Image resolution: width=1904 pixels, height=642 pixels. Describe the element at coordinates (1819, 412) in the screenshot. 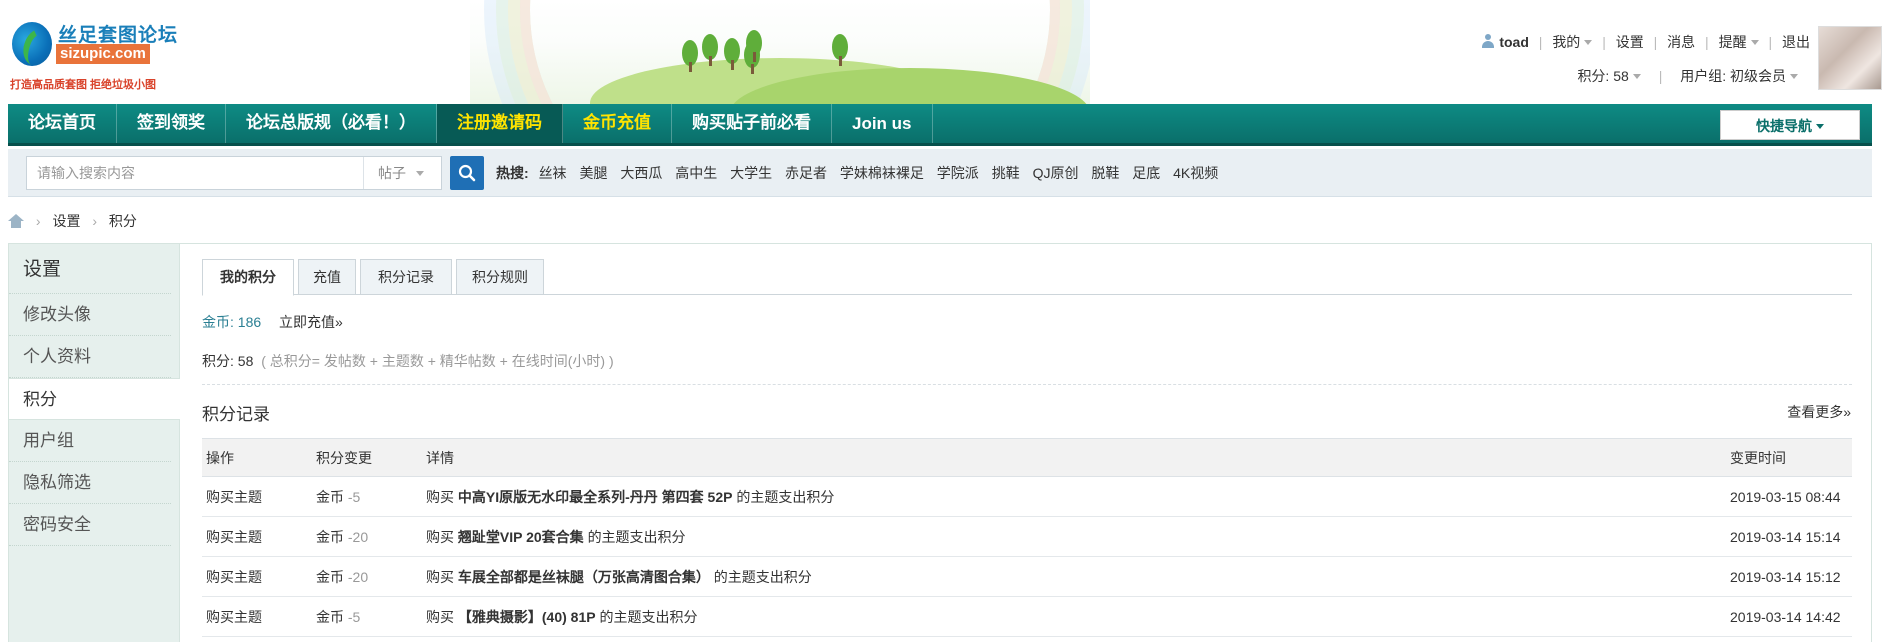

I see `see-more-link: 查看更多»` at that location.